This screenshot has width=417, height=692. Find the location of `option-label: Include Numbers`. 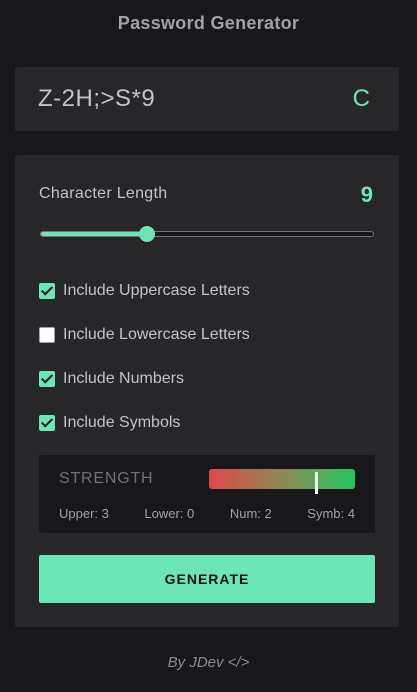

option-label: Include Numbers is located at coordinates (123, 378).